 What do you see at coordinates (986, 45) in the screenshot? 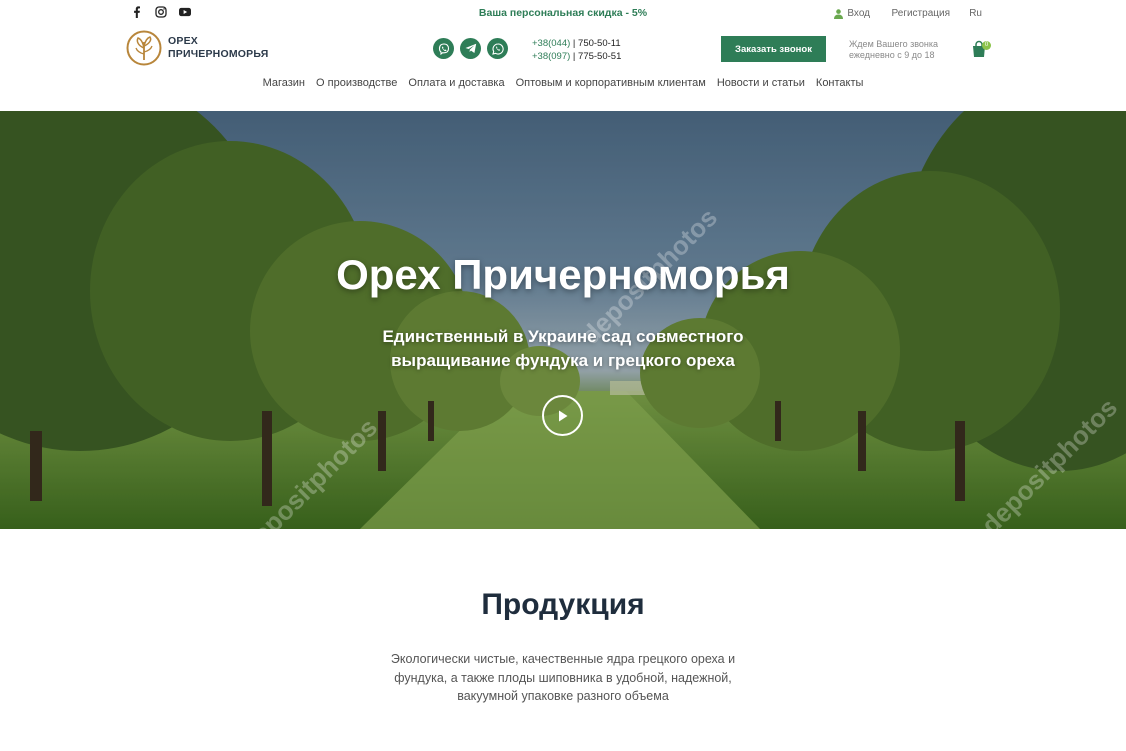
I see `cart-count-badge: 0` at bounding box center [986, 45].